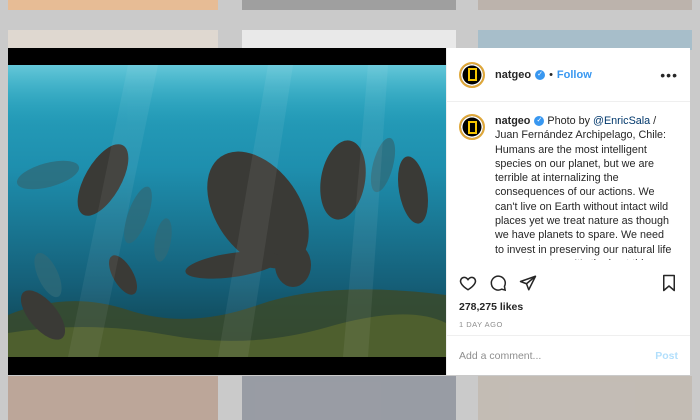 This screenshot has width=700, height=420. What do you see at coordinates (669, 283) in the screenshot?
I see `bookmark-icon` at bounding box center [669, 283].